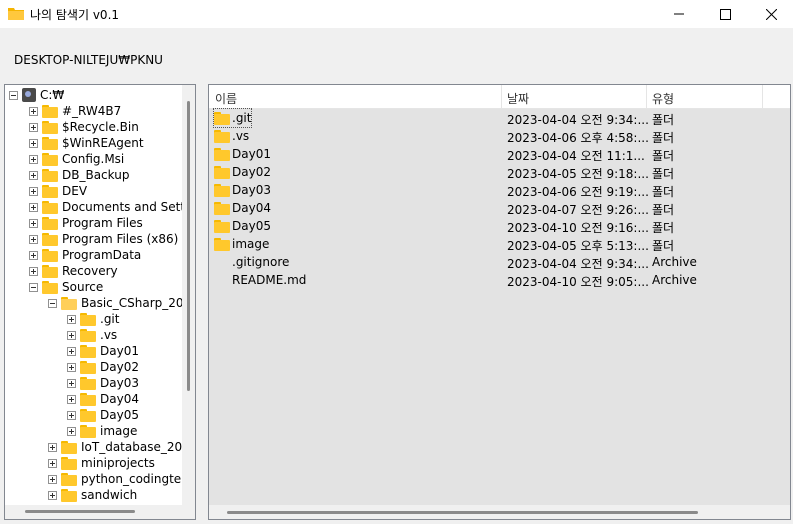  Describe the element at coordinates (226, 98) in the screenshot. I see `column-header-name: 이름` at that location.